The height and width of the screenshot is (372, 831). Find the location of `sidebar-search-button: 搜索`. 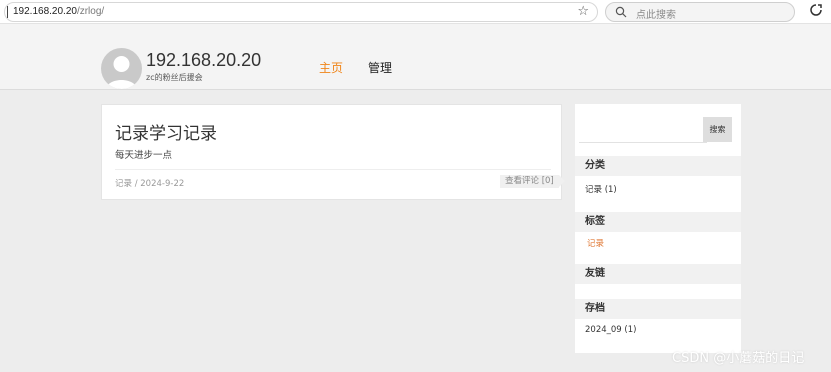

sidebar-search-button: 搜索 is located at coordinates (717, 129).